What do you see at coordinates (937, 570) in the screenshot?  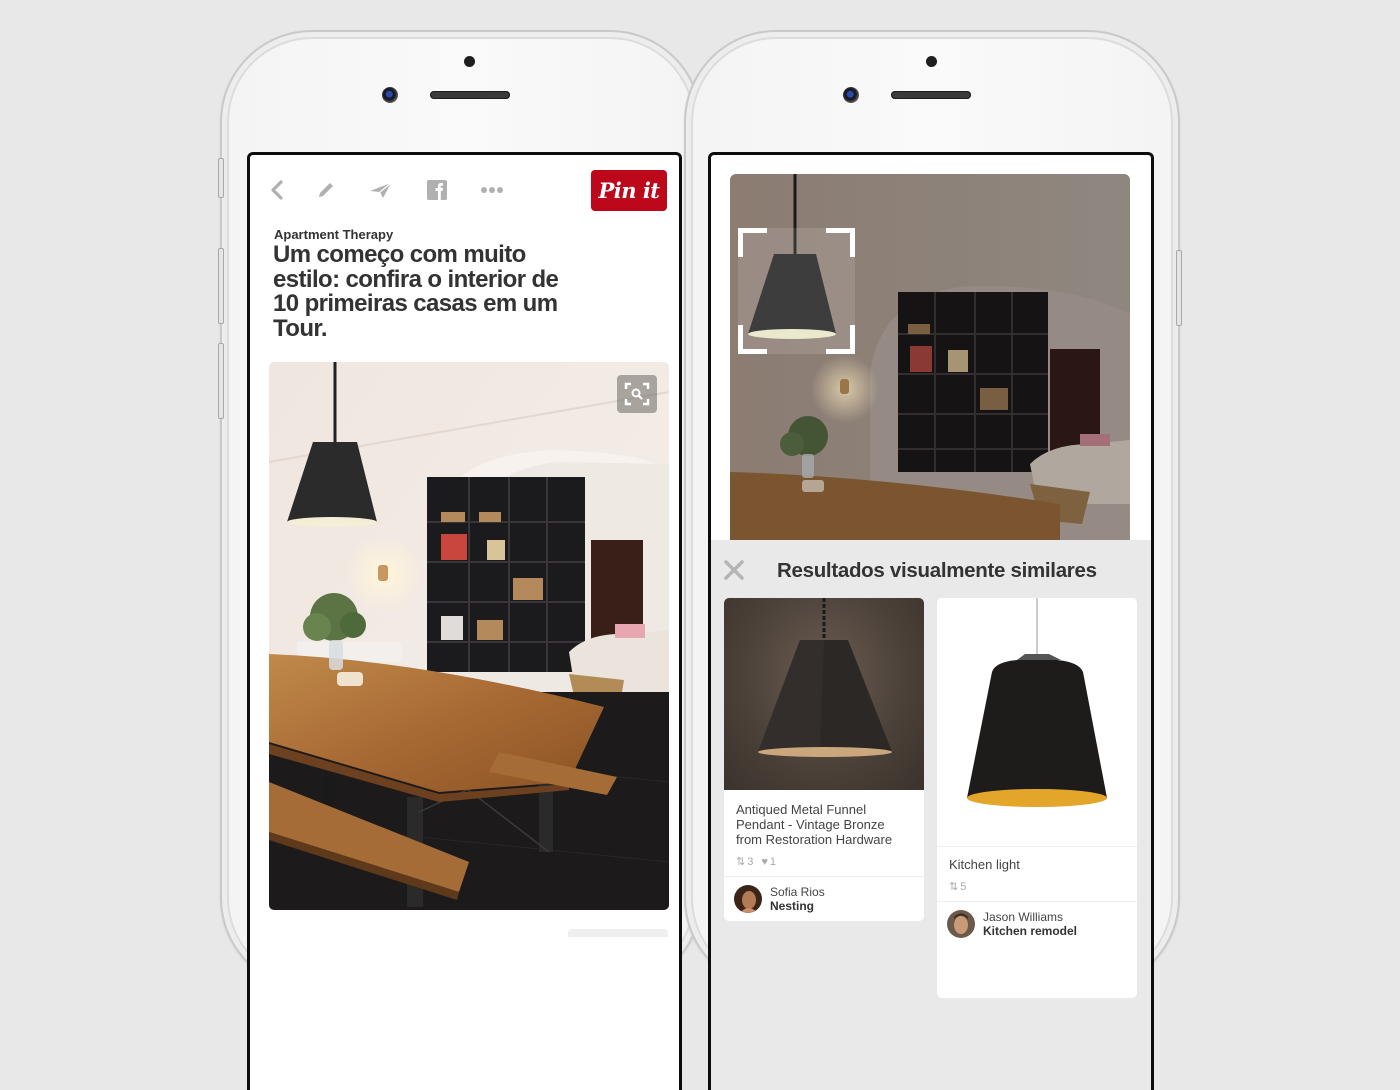 I see `results-title: Resultados visualmente similares` at bounding box center [937, 570].